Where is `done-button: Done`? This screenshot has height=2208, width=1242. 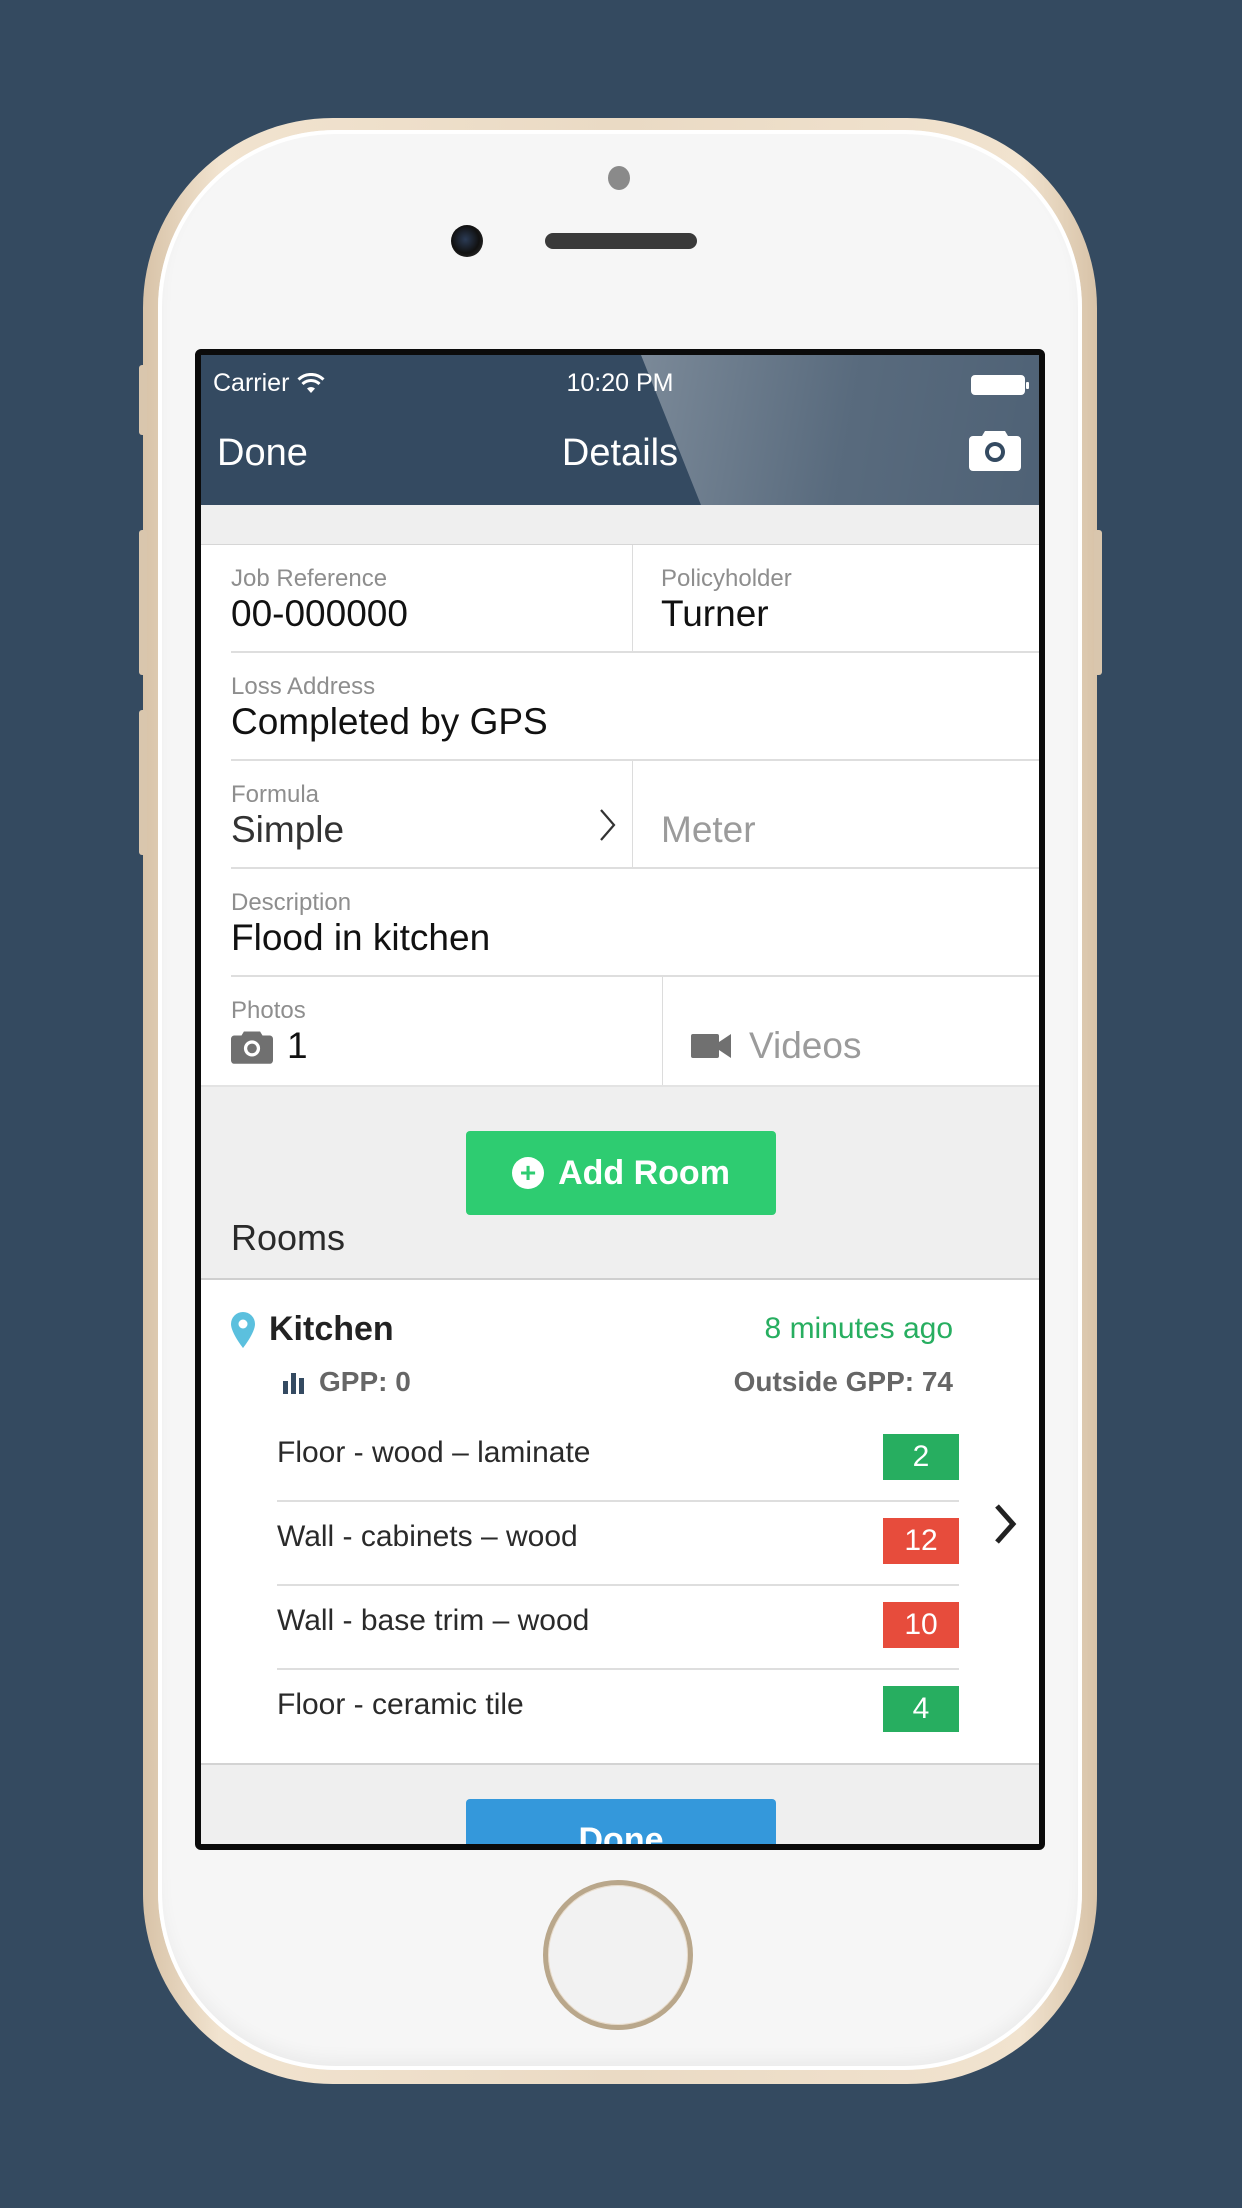 done-button: Done is located at coordinates (621, 1821).